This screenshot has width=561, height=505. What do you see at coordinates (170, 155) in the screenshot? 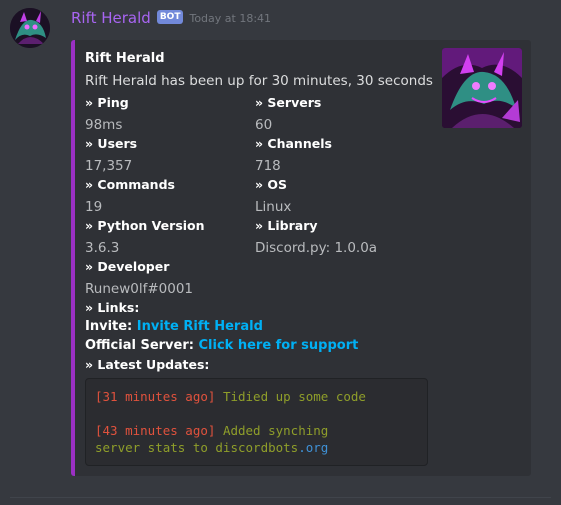
I see `field-users: » Users 17,357` at bounding box center [170, 155].